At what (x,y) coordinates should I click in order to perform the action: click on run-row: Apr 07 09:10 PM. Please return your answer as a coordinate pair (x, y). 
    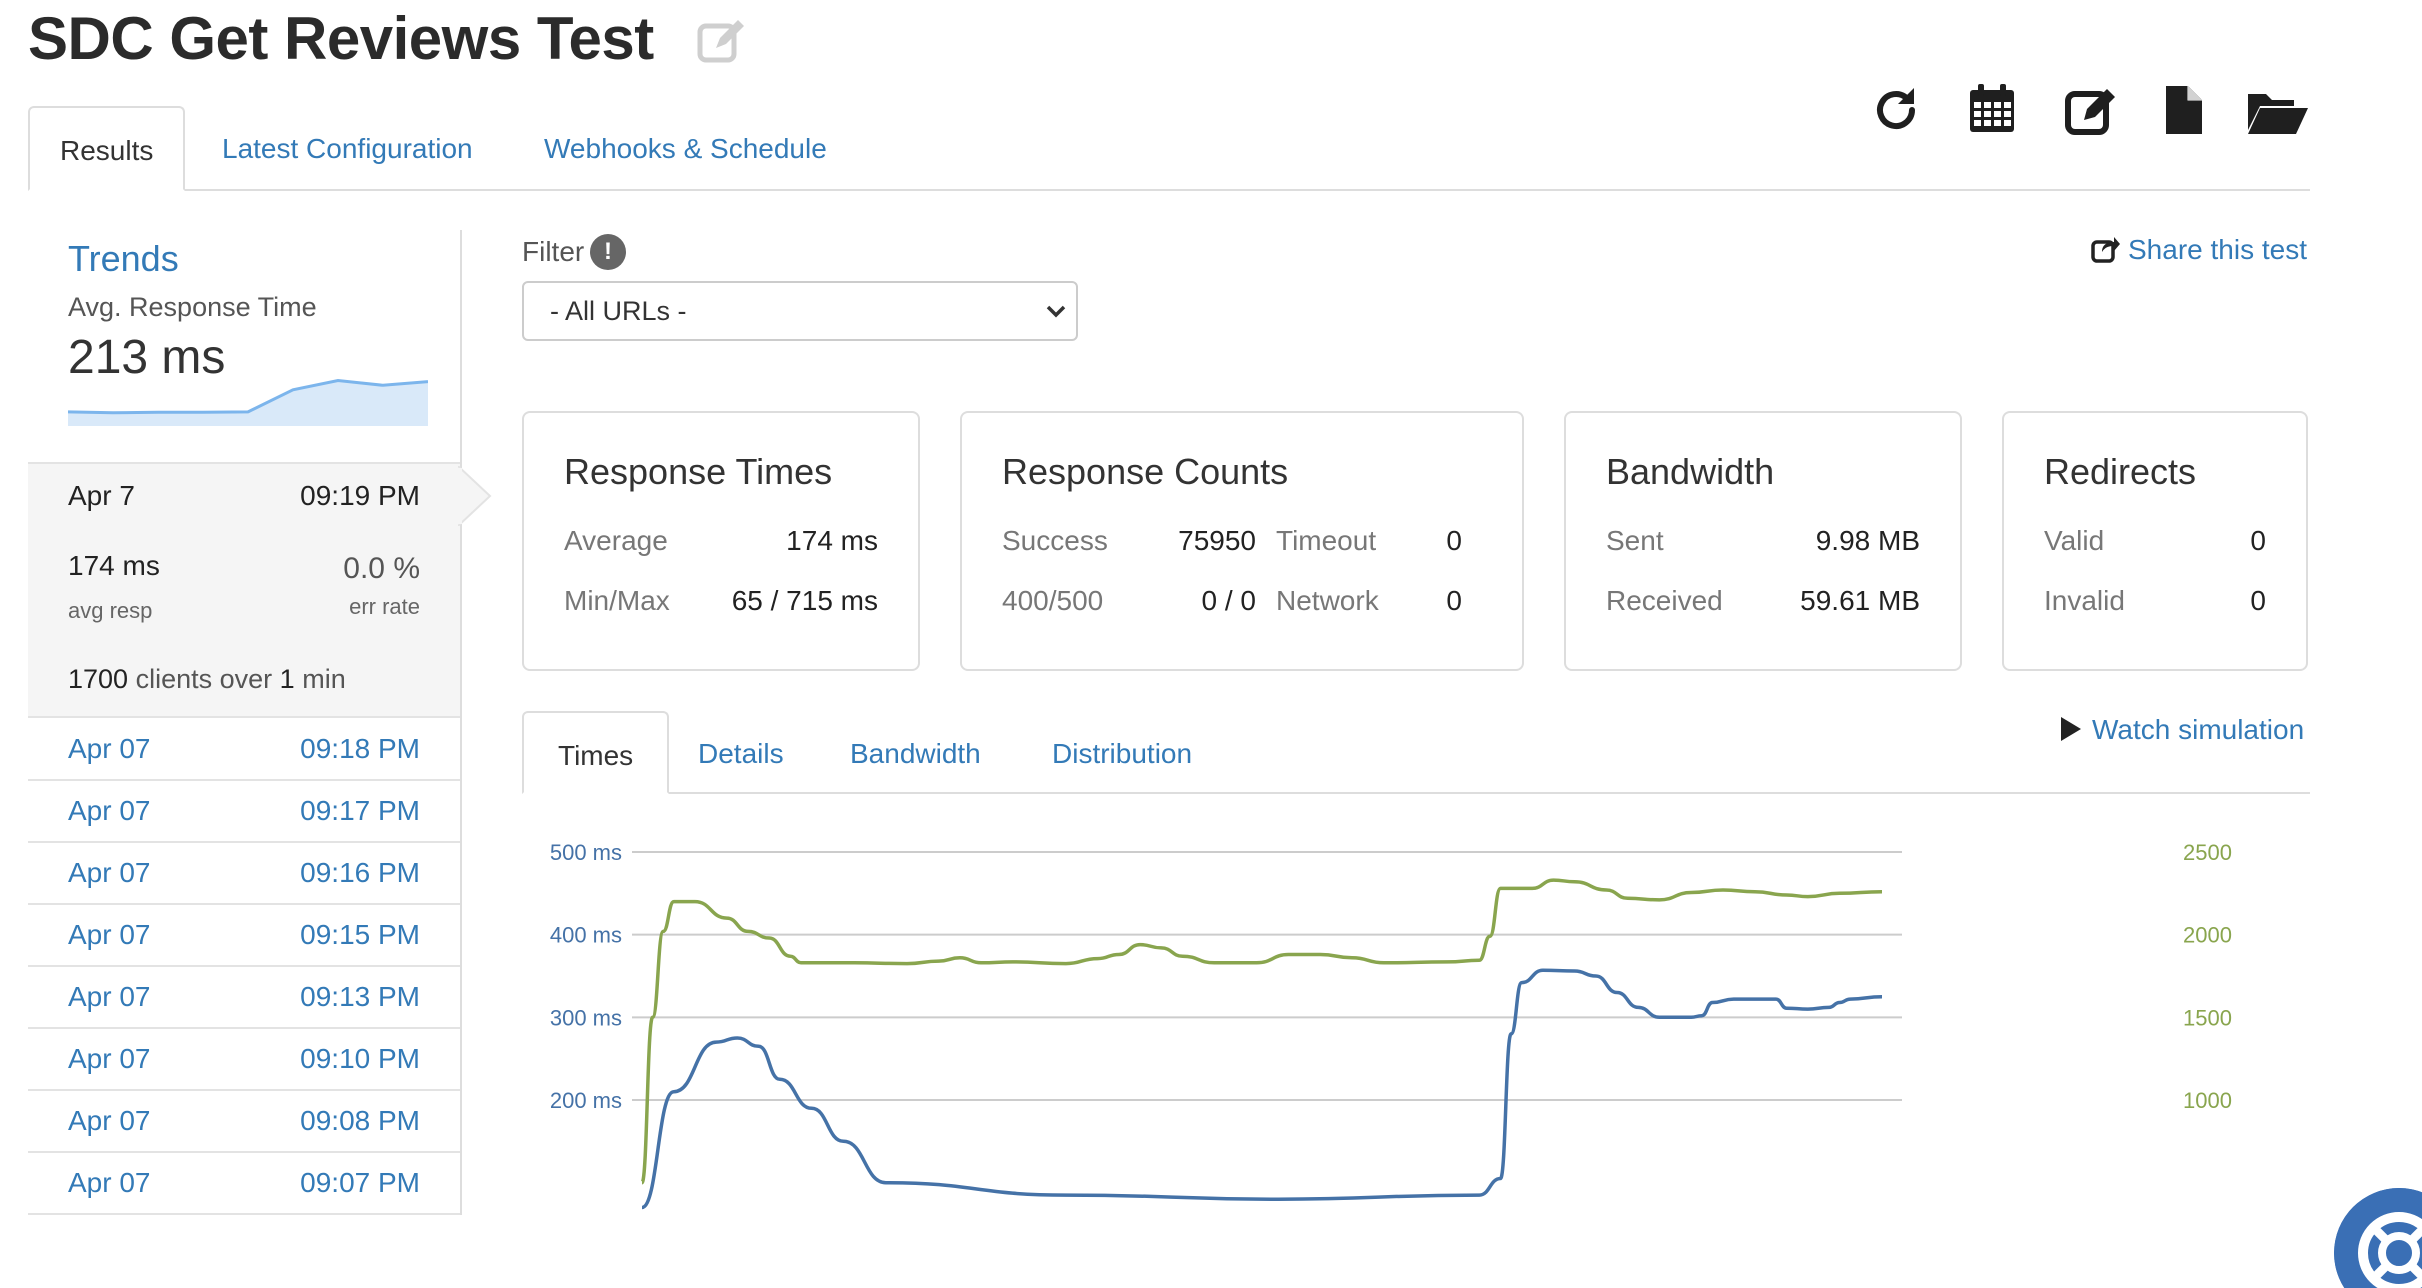
    Looking at the image, I should click on (244, 1060).